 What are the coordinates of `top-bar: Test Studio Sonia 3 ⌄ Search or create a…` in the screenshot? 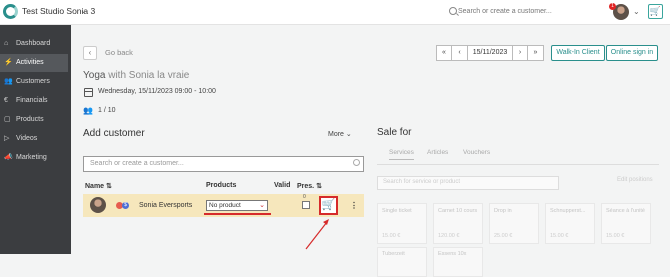 It's located at (335, 12).